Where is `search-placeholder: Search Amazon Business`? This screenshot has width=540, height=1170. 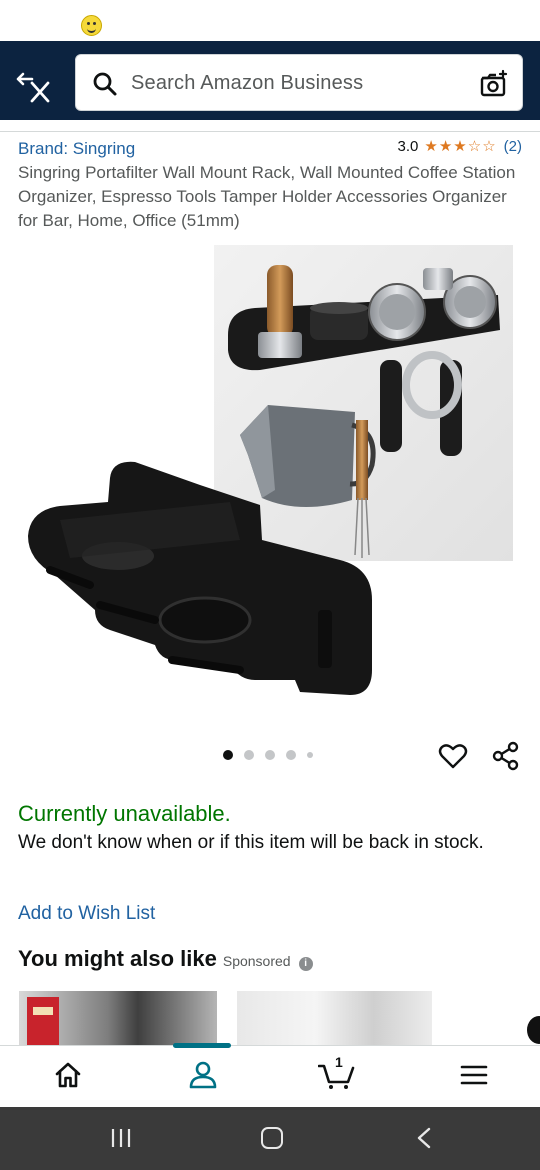 search-placeholder: Search Amazon Business is located at coordinates (247, 83).